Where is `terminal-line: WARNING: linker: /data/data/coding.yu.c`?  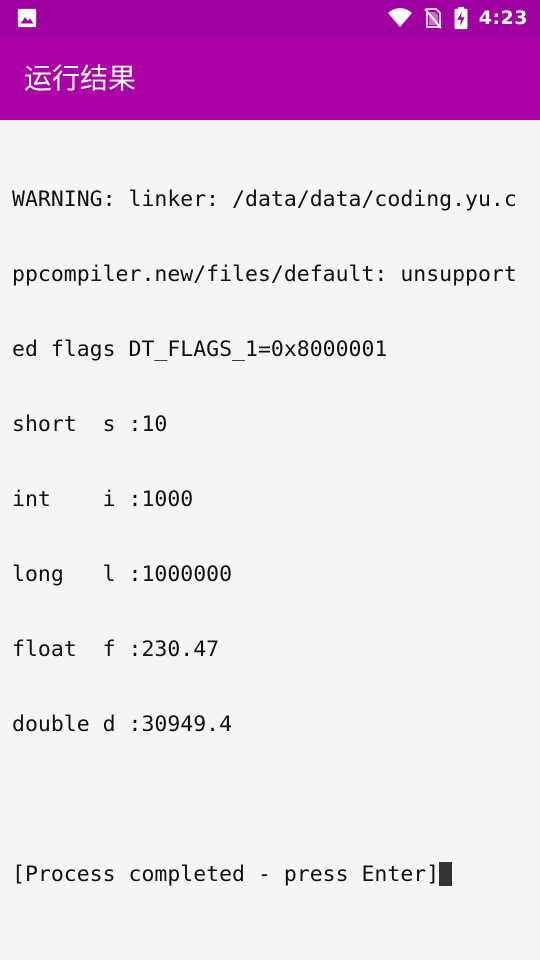 terminal-line: WARNING: linker: /data/data/coding.yu.c is located at coordinates (264, 199).